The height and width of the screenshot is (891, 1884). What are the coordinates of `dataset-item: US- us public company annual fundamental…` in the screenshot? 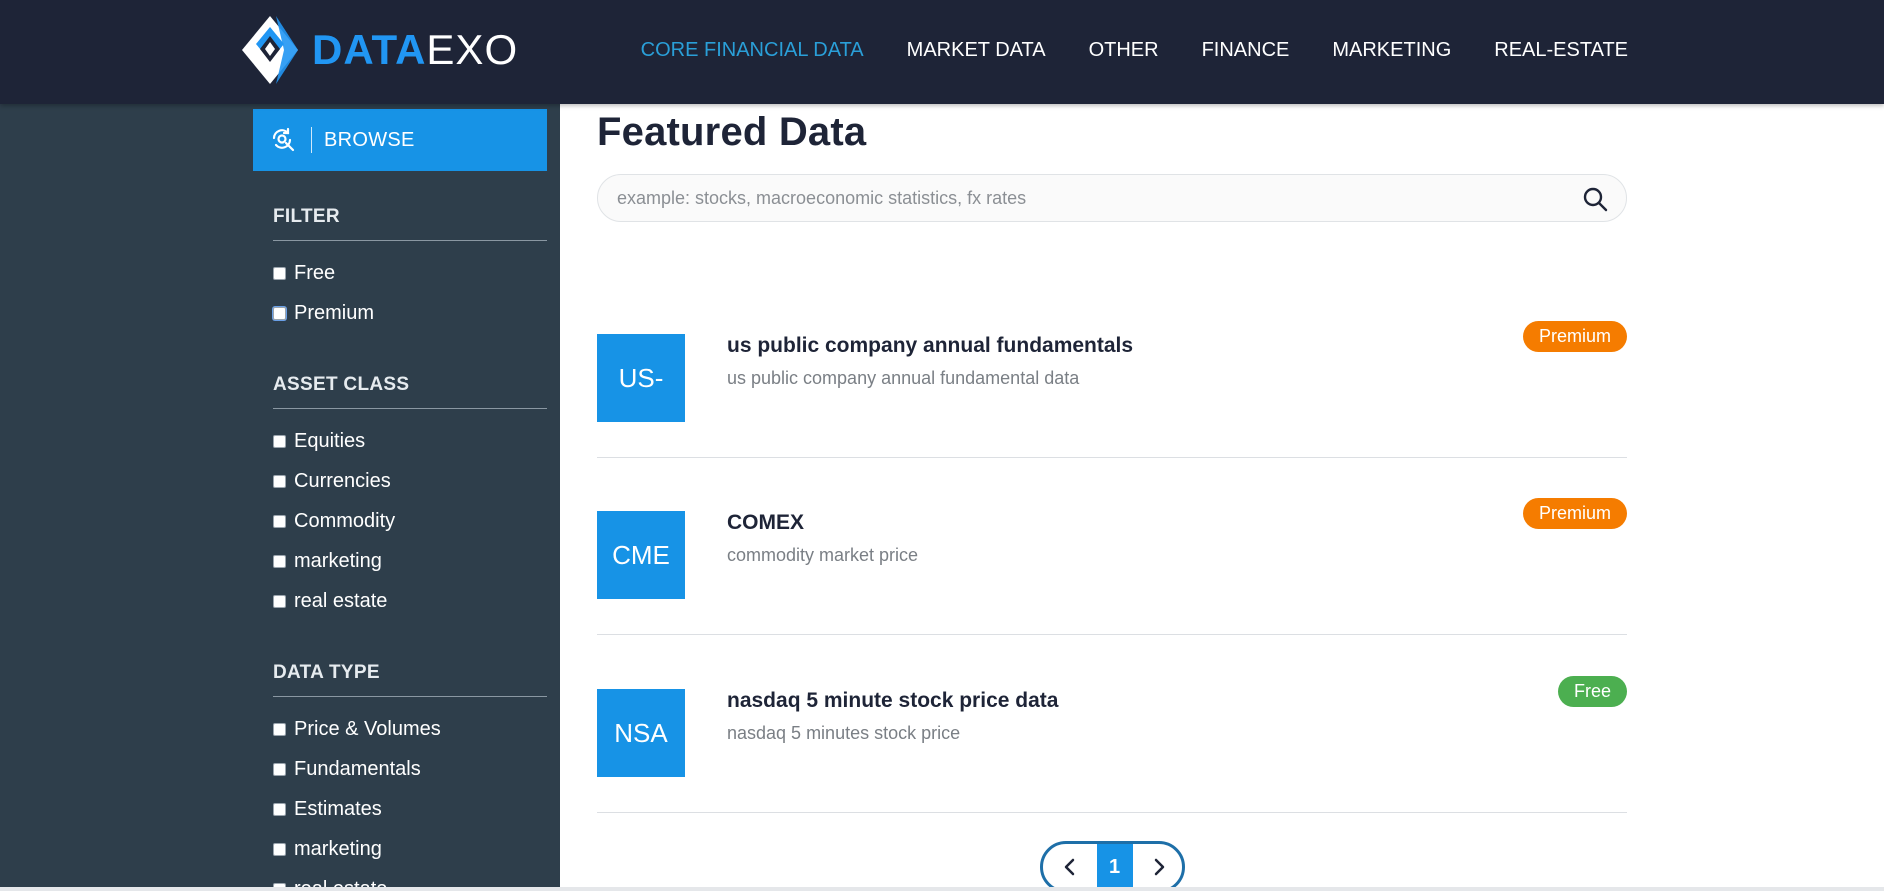 It's located at (1112, 369).